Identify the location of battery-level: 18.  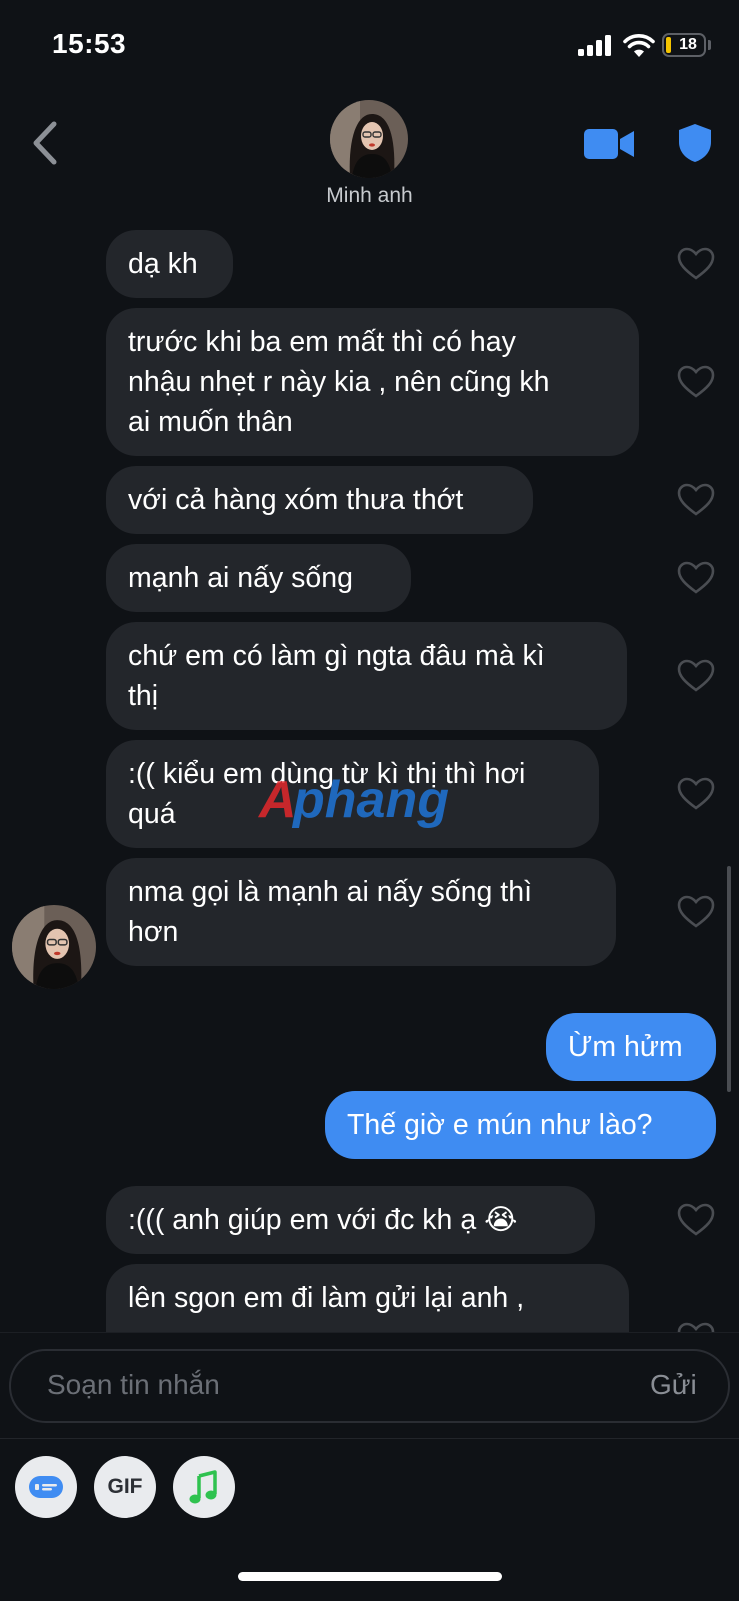
(688, 44).